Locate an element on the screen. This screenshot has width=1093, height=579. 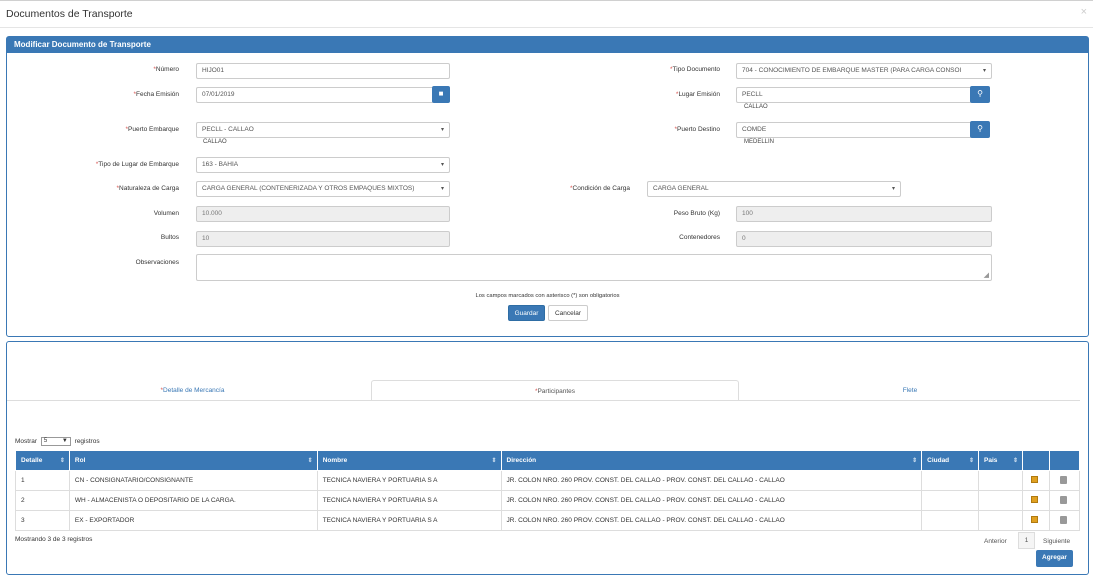
col-pais: Pais ⇕ is located at coordinates (1000, 460).